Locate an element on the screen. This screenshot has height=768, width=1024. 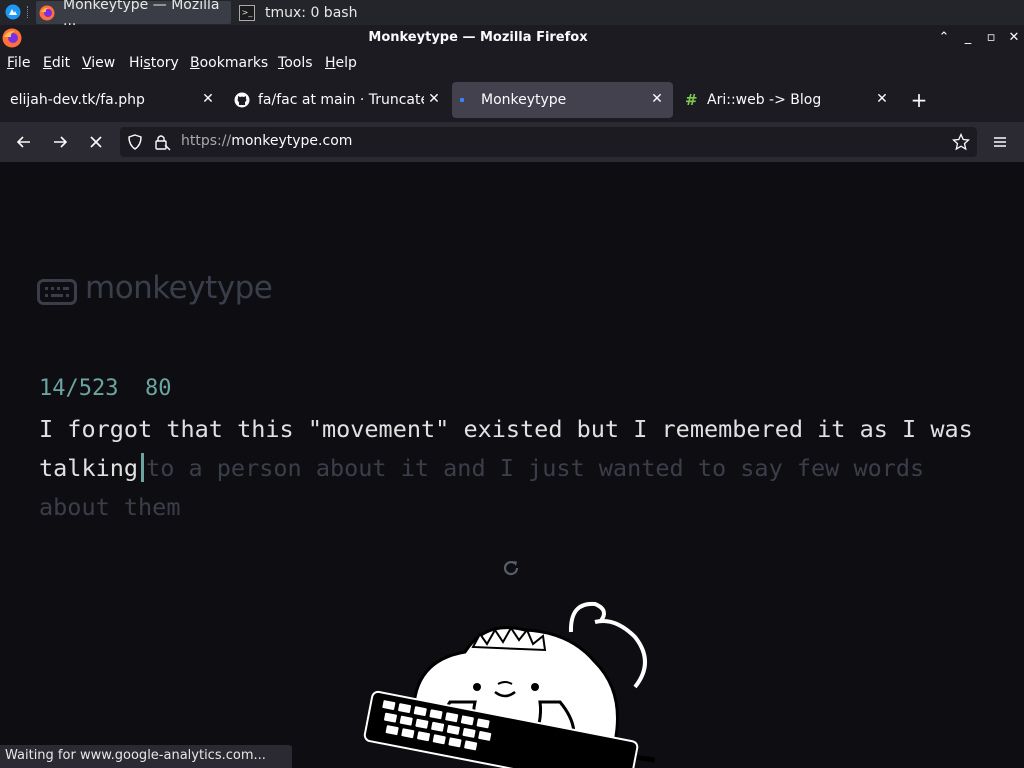
terminal-icon: >_ is located at coordinates (247, 12).